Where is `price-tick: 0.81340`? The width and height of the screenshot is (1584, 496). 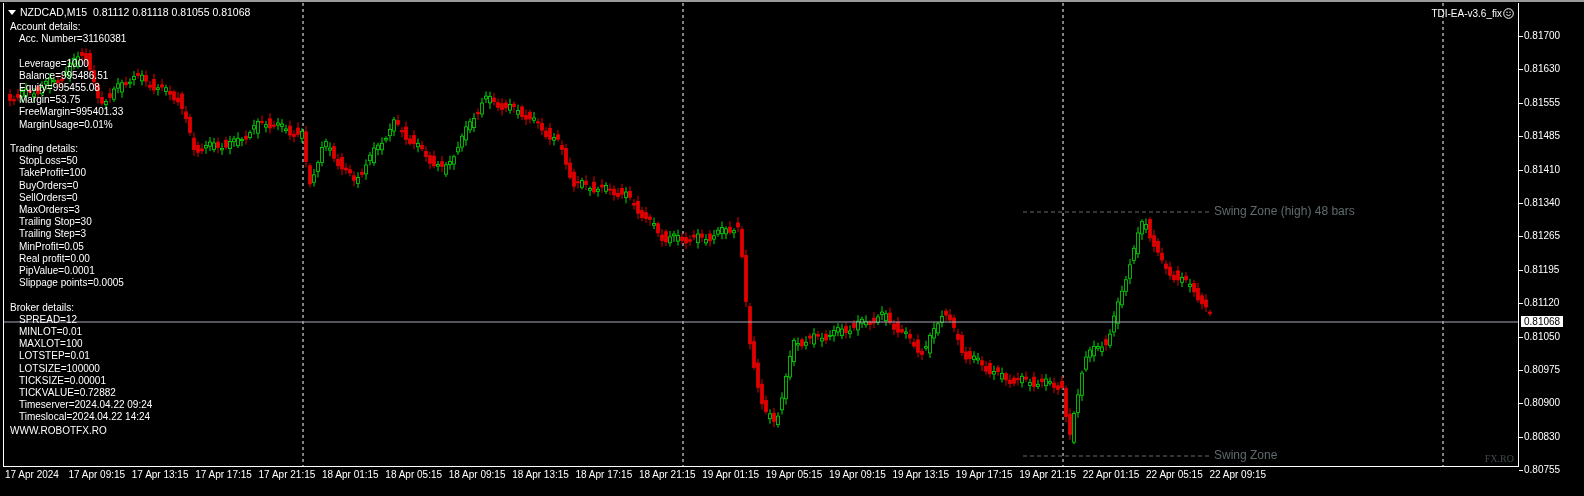
price-tick: 0.81340 is located at coordinates (1540, 203).